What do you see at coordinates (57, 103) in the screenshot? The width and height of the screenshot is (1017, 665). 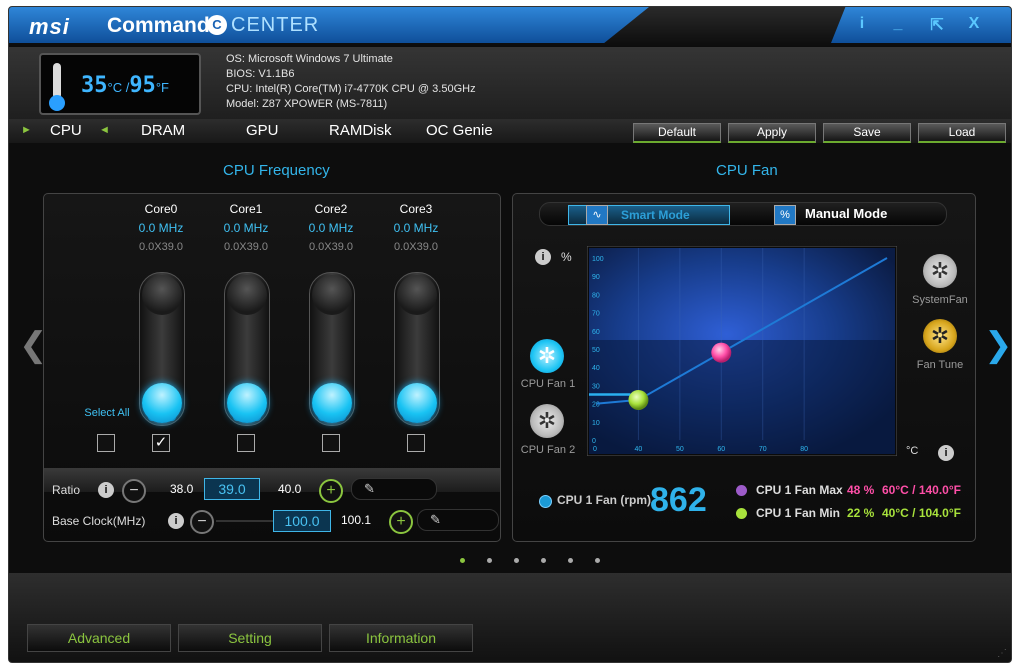 I see `thermometer-bulb-icon` at bounding box center [57, 103].